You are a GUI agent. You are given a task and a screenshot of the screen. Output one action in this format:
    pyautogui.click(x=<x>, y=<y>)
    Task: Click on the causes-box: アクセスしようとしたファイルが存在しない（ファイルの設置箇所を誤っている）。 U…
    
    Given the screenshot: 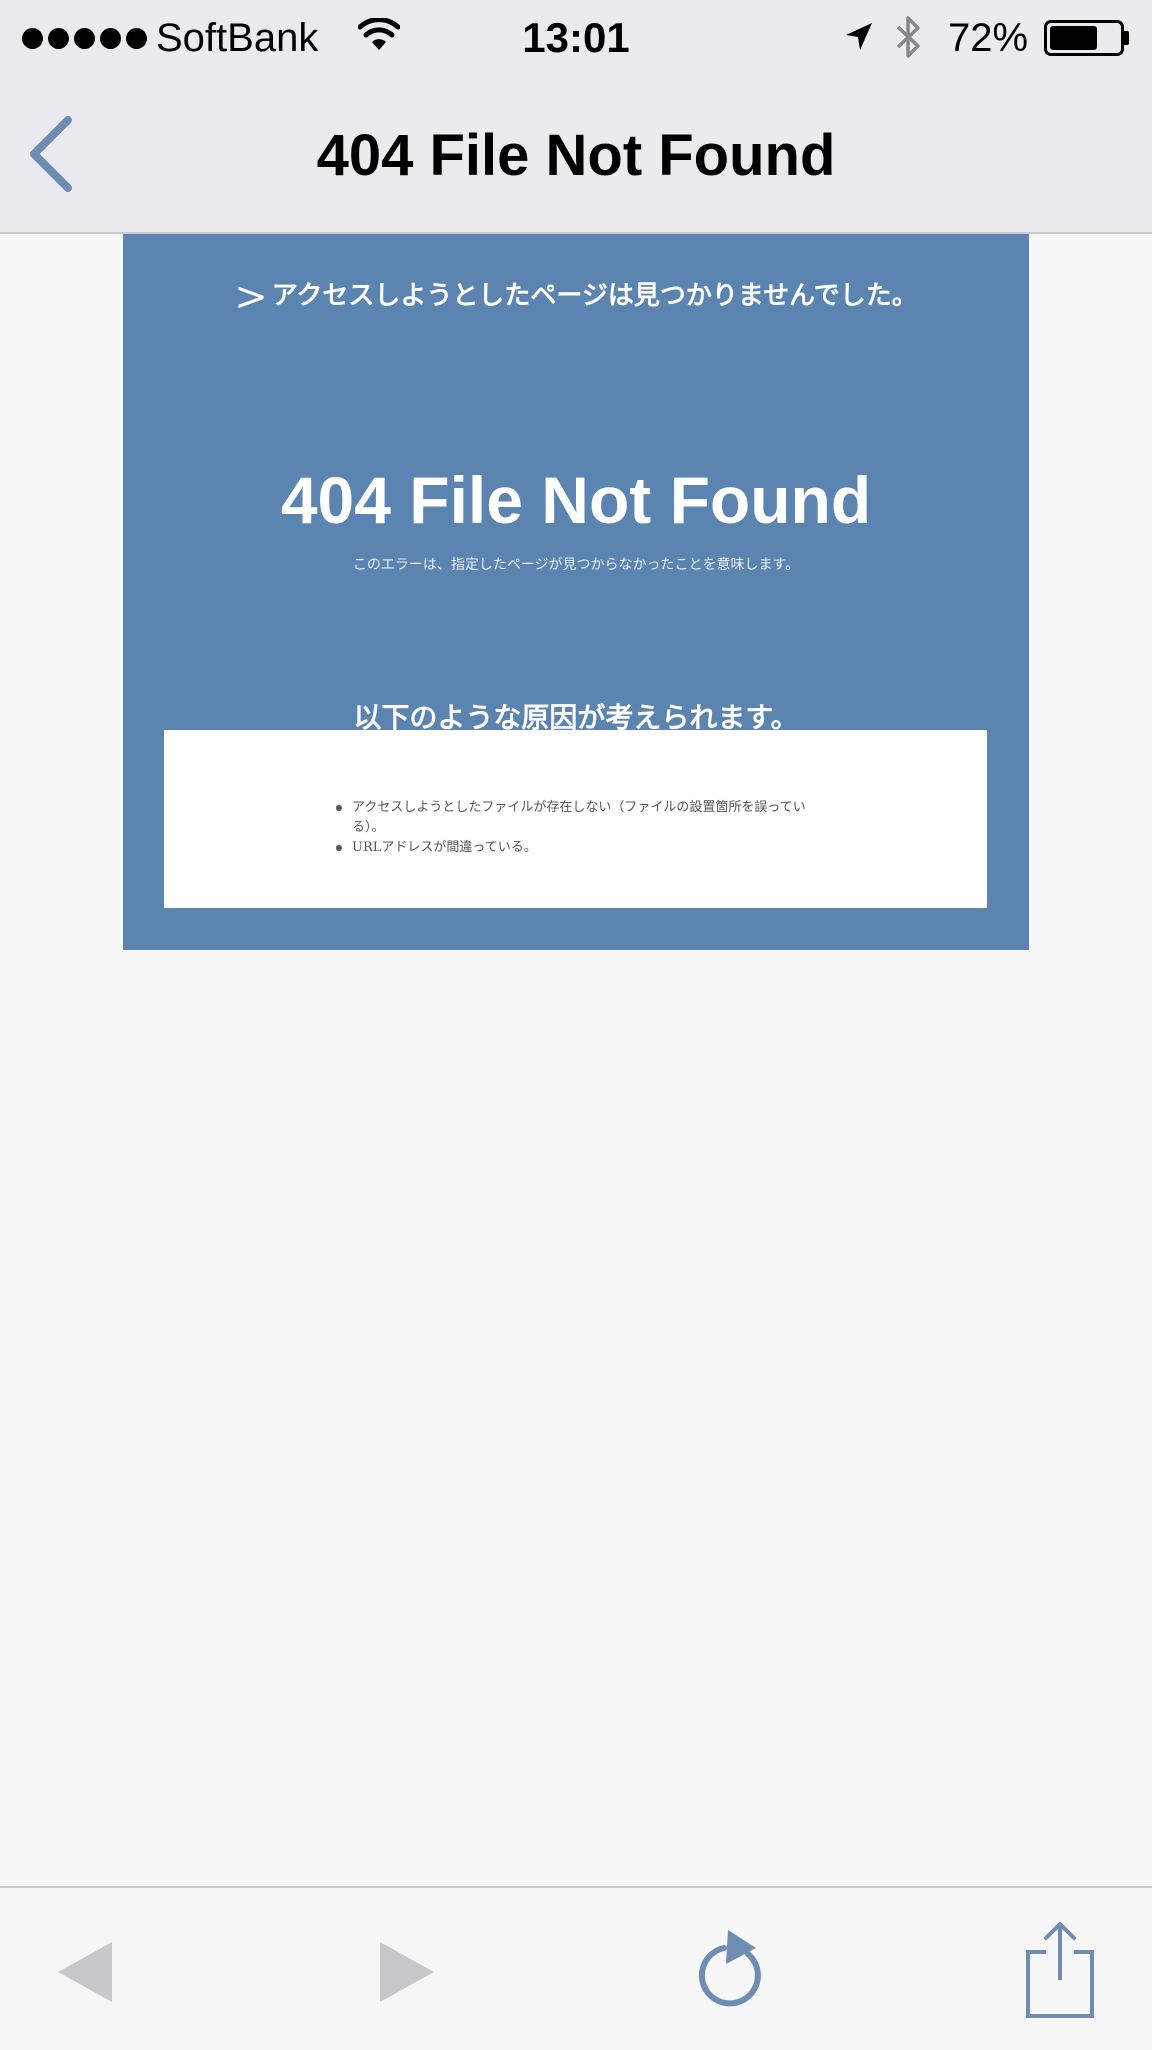 What is the action you would take?
    pyautogui.click(x=575, y=819)
    